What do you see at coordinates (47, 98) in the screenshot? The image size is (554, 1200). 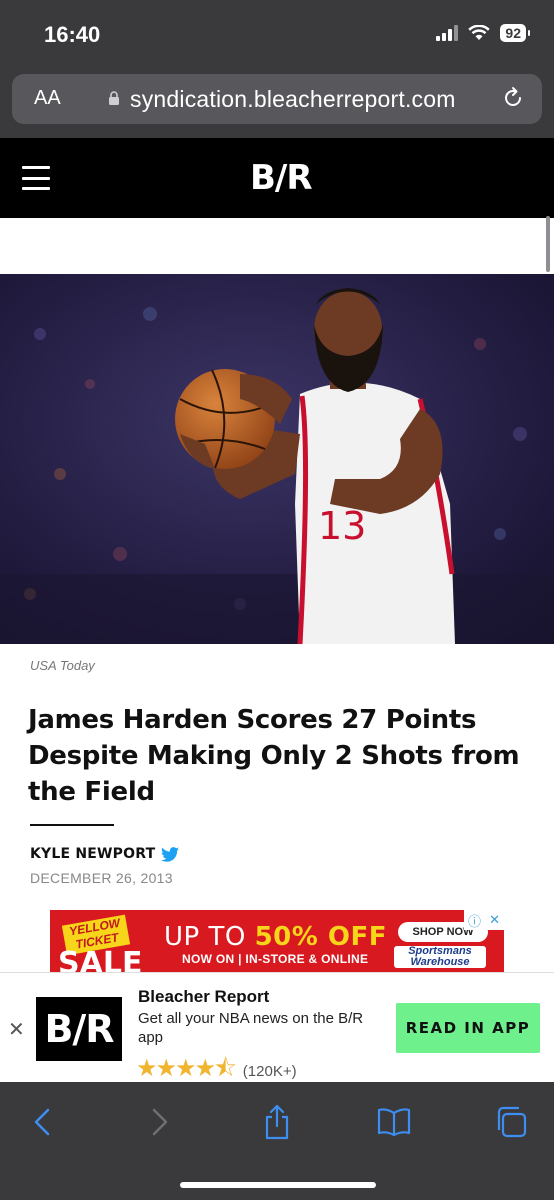 I see `reader-settings-button: AA` at bounding box center [47, 98].